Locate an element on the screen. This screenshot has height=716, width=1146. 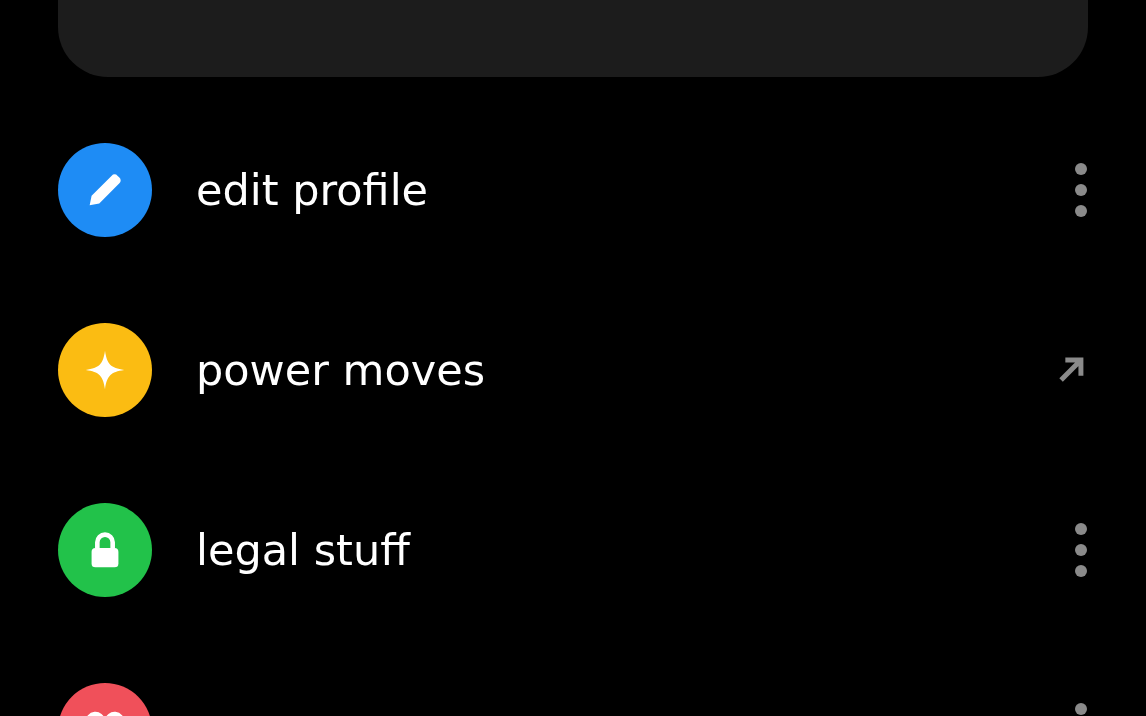
menu-item: power moves is located at coordinates (625, 370).